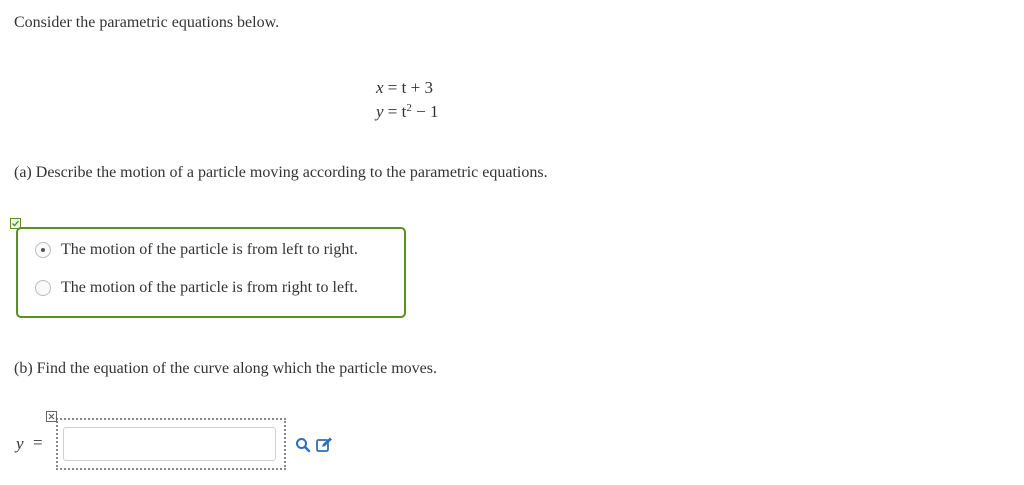 The width and height of the screenshot is (1024, 485). Describe the element at coordinates (38, 442) in the screenshot. I see `answer-equals: =` at that location.